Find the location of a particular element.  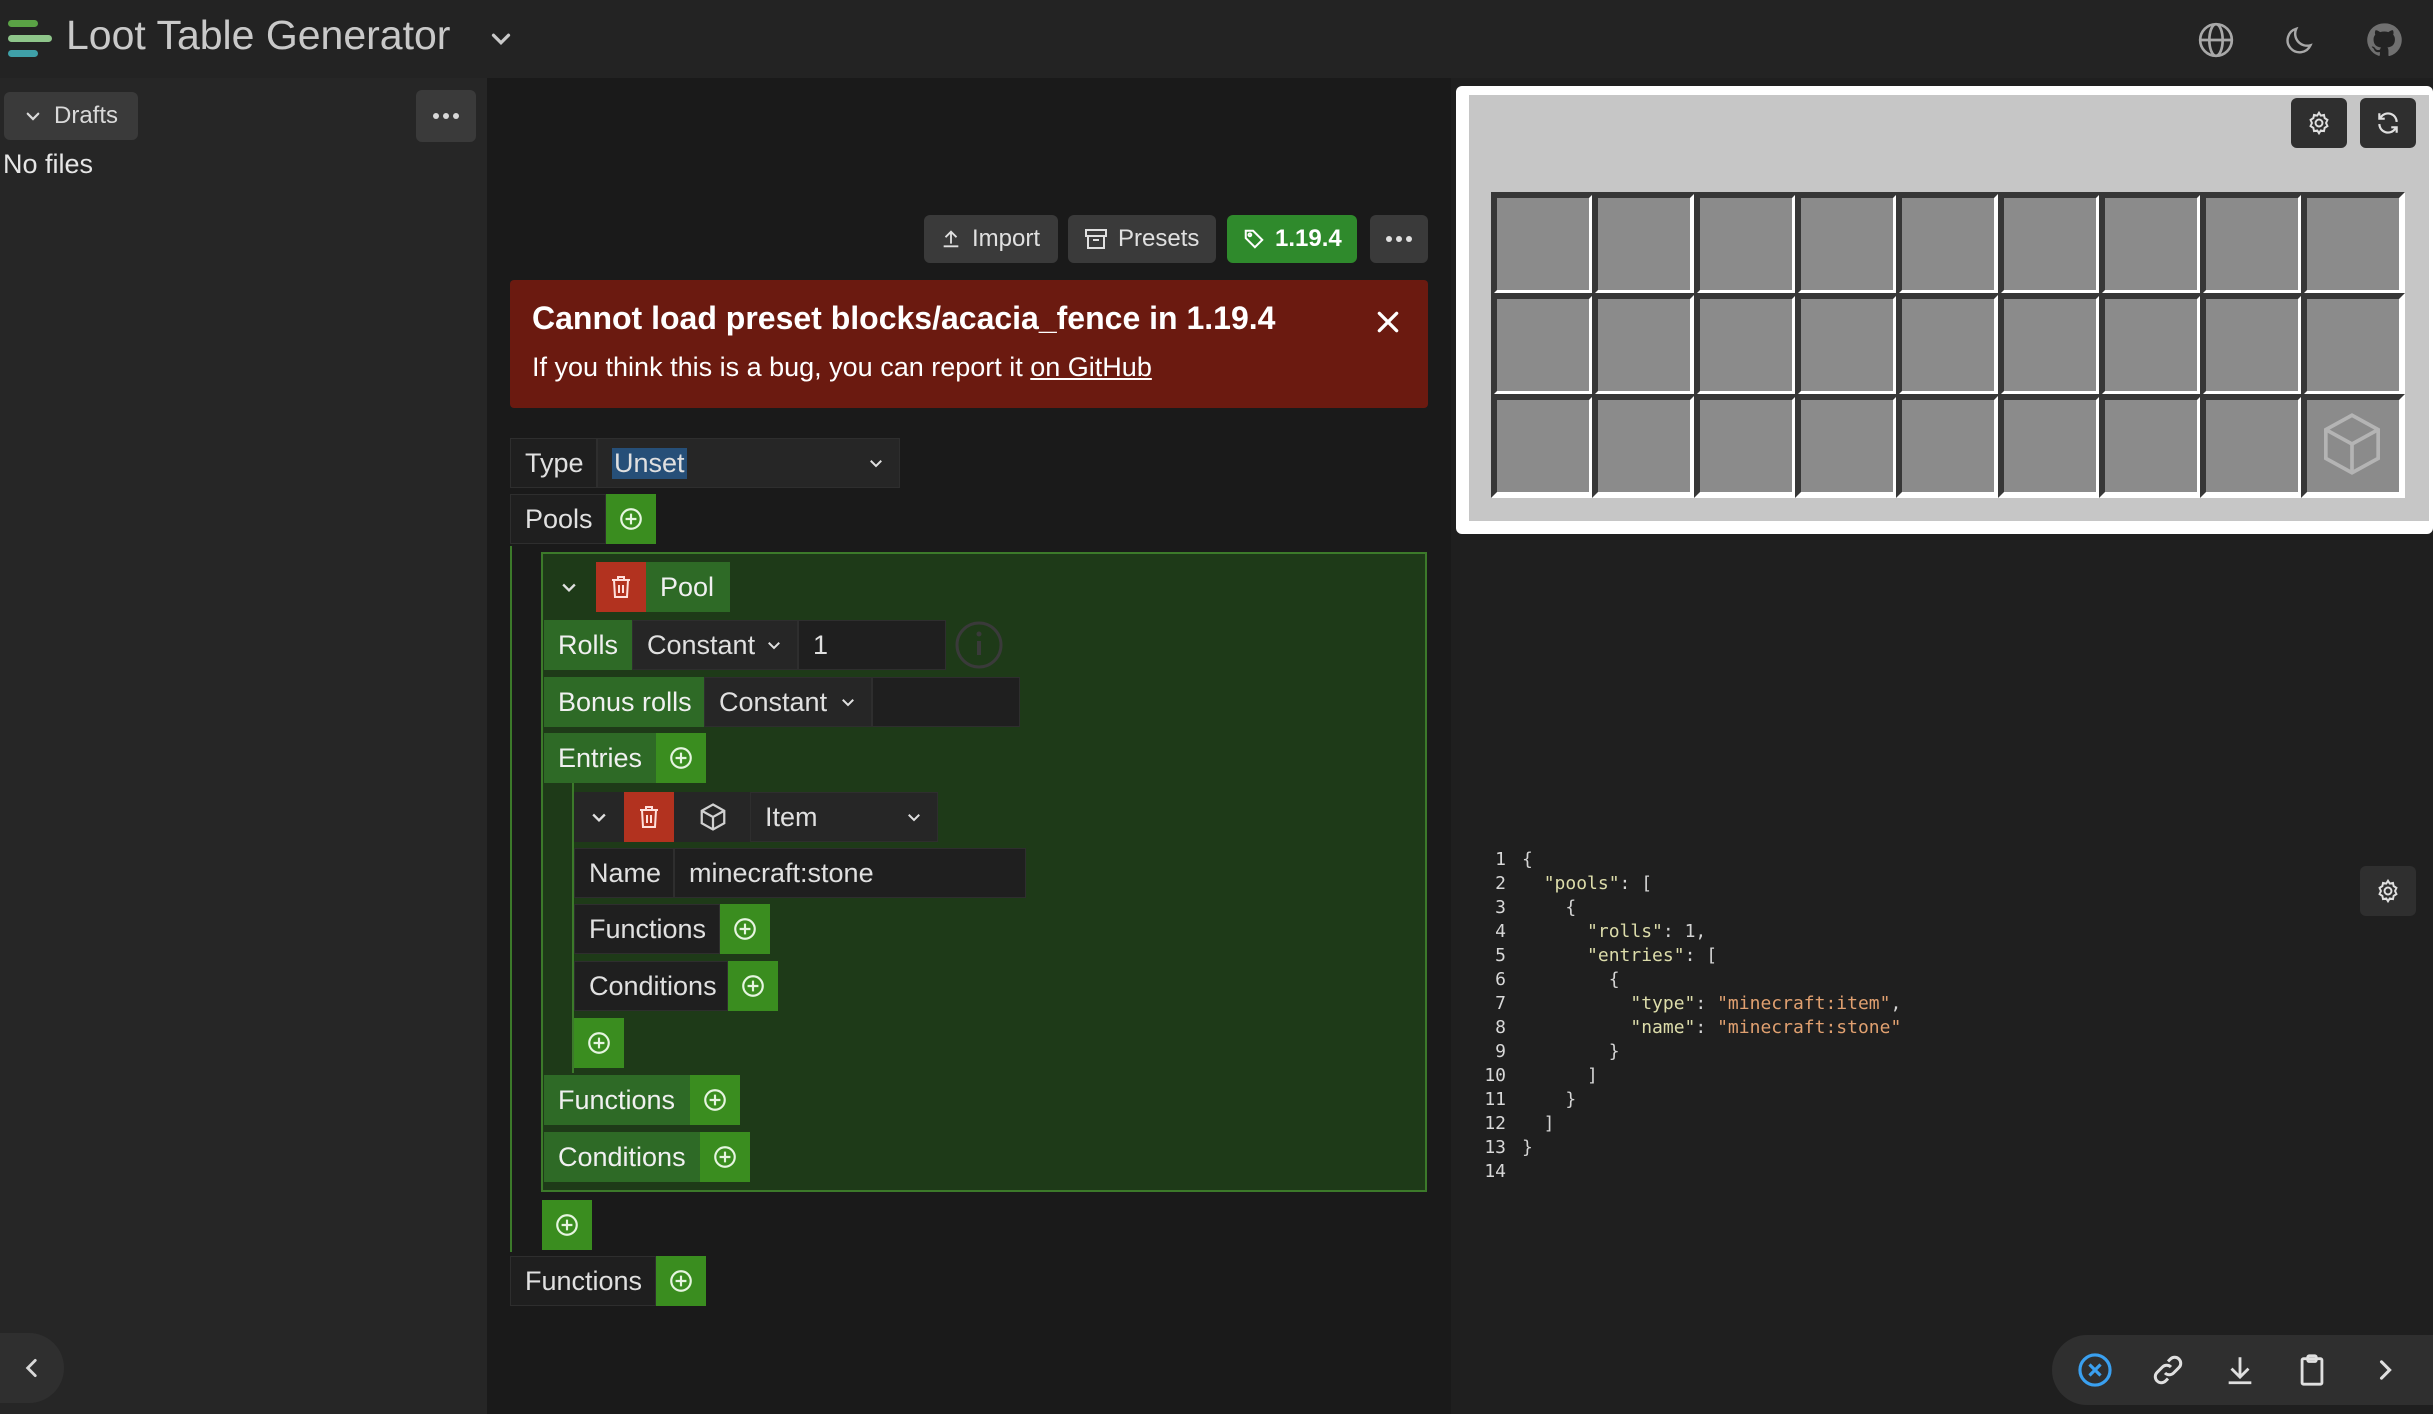

drafts-more-button is located at coordinates (446, 116).